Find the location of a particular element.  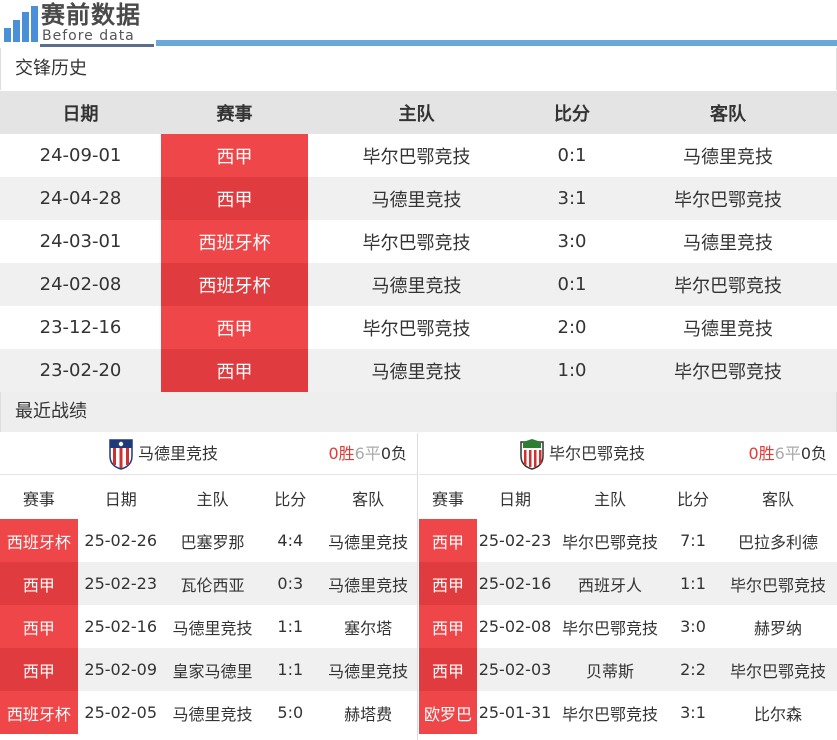

recent-row: 西班牙杯 25-02-26 巴塞罗那 4:4 马德里竞技 is located at coordinates (208, 540).